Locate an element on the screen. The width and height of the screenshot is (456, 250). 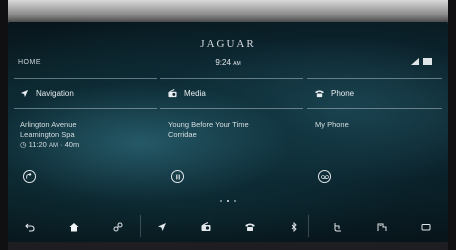
tile-media-body: Young Before Your Time Corridae is located at coordinates (208, 130).